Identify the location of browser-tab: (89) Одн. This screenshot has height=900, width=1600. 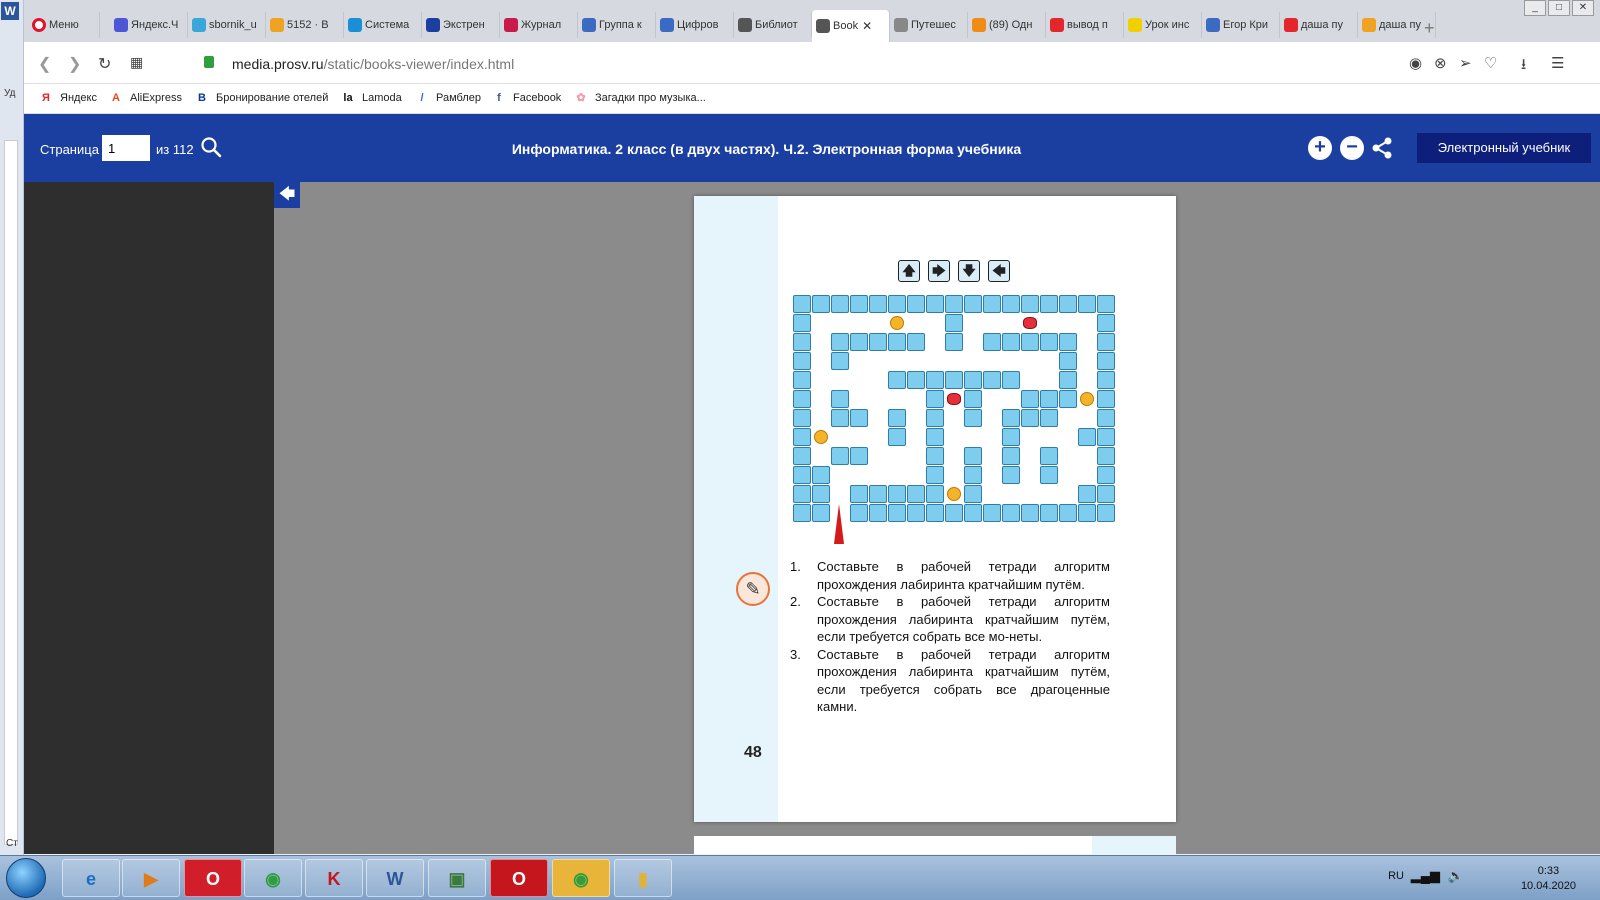
(1007, 25).